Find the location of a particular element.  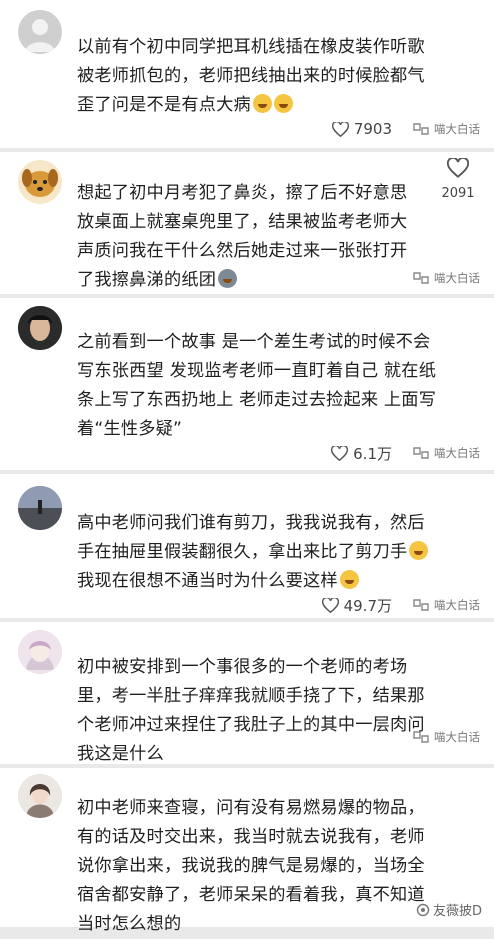

dog-cartoon-icon is located at coordinates (40, 183).